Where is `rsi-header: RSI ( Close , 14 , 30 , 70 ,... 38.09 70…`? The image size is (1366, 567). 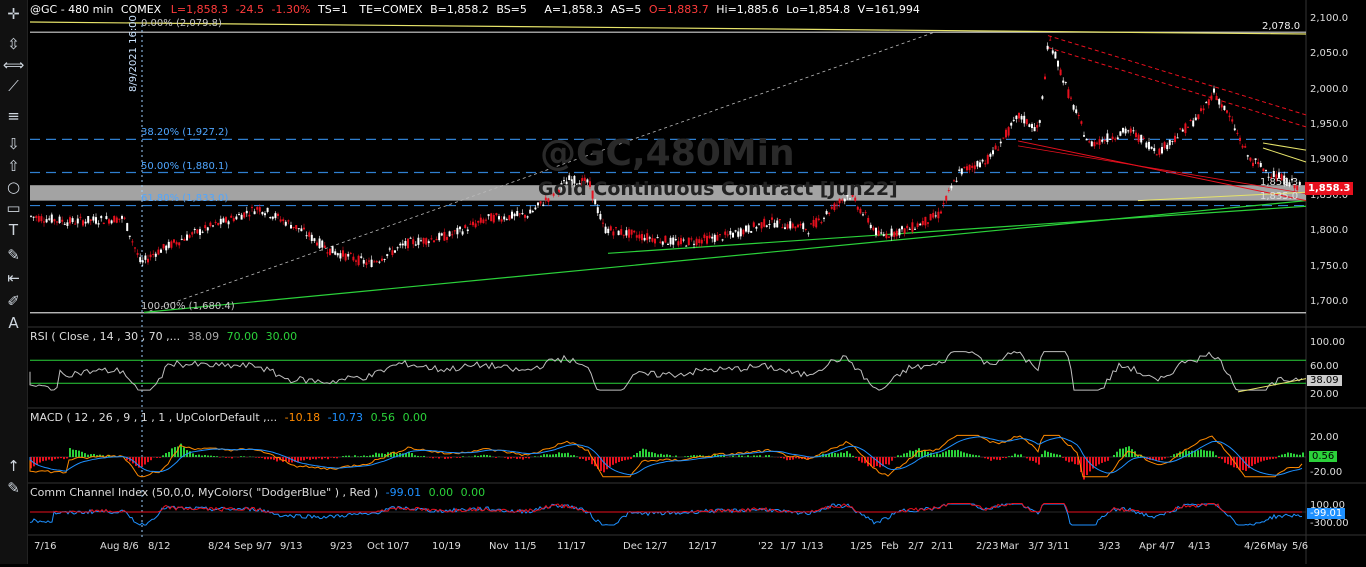
rsi-header: RSI ( Close , 14 , 30 , 70 ,... 38.09 70… is located at coordinates (163, 336).